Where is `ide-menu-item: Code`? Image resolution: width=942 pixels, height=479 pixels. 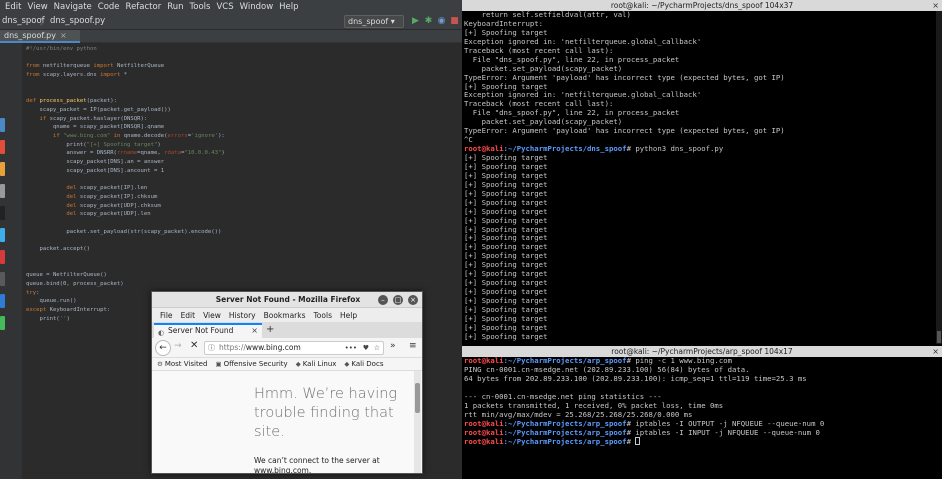 ide-menu-item: Code is located at coordinates (109, 7).